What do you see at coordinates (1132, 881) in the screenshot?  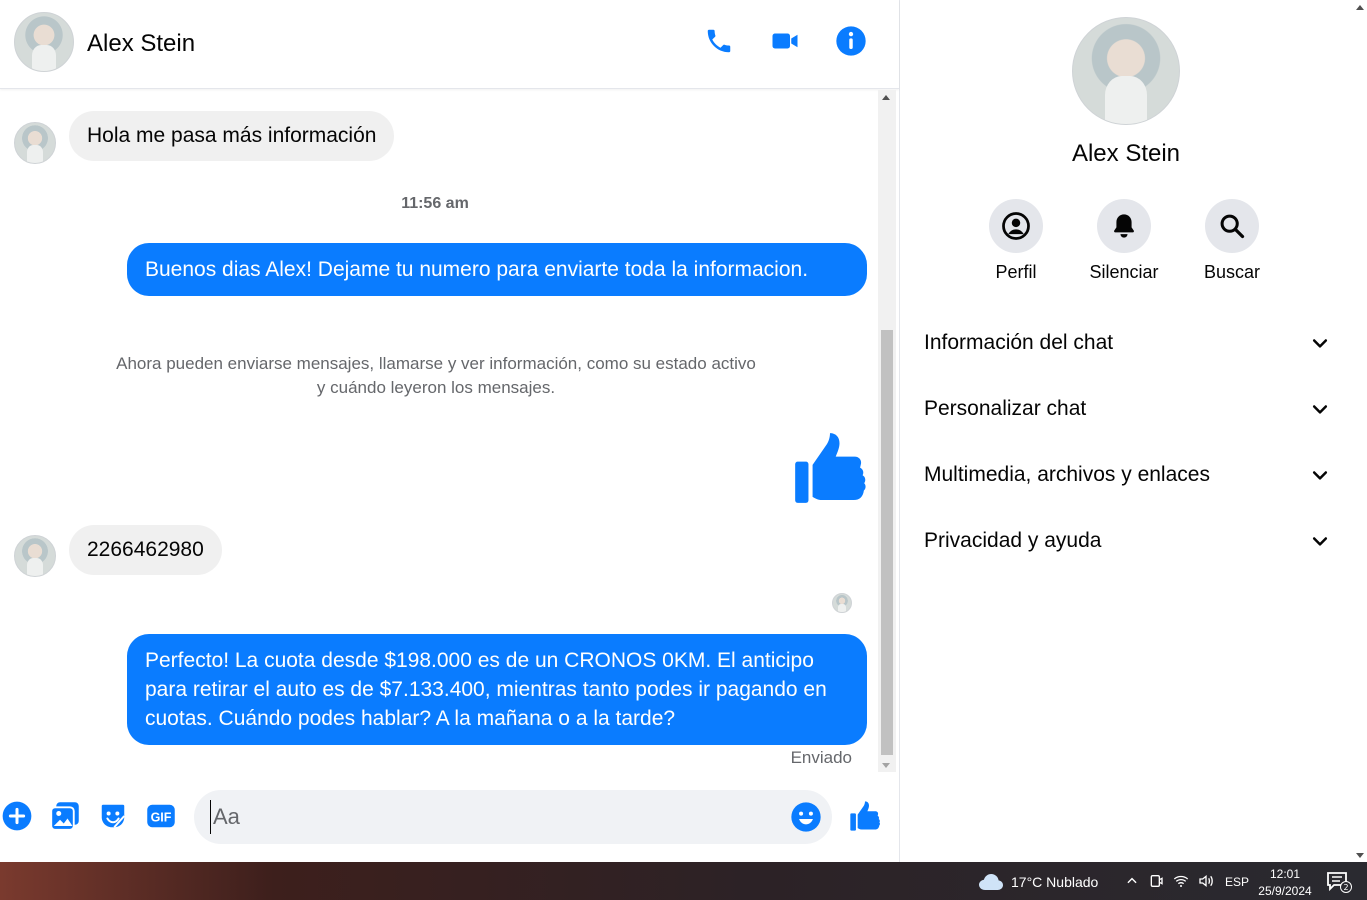 I see `chevron-up-icon` at bounding box center [1132, 881].